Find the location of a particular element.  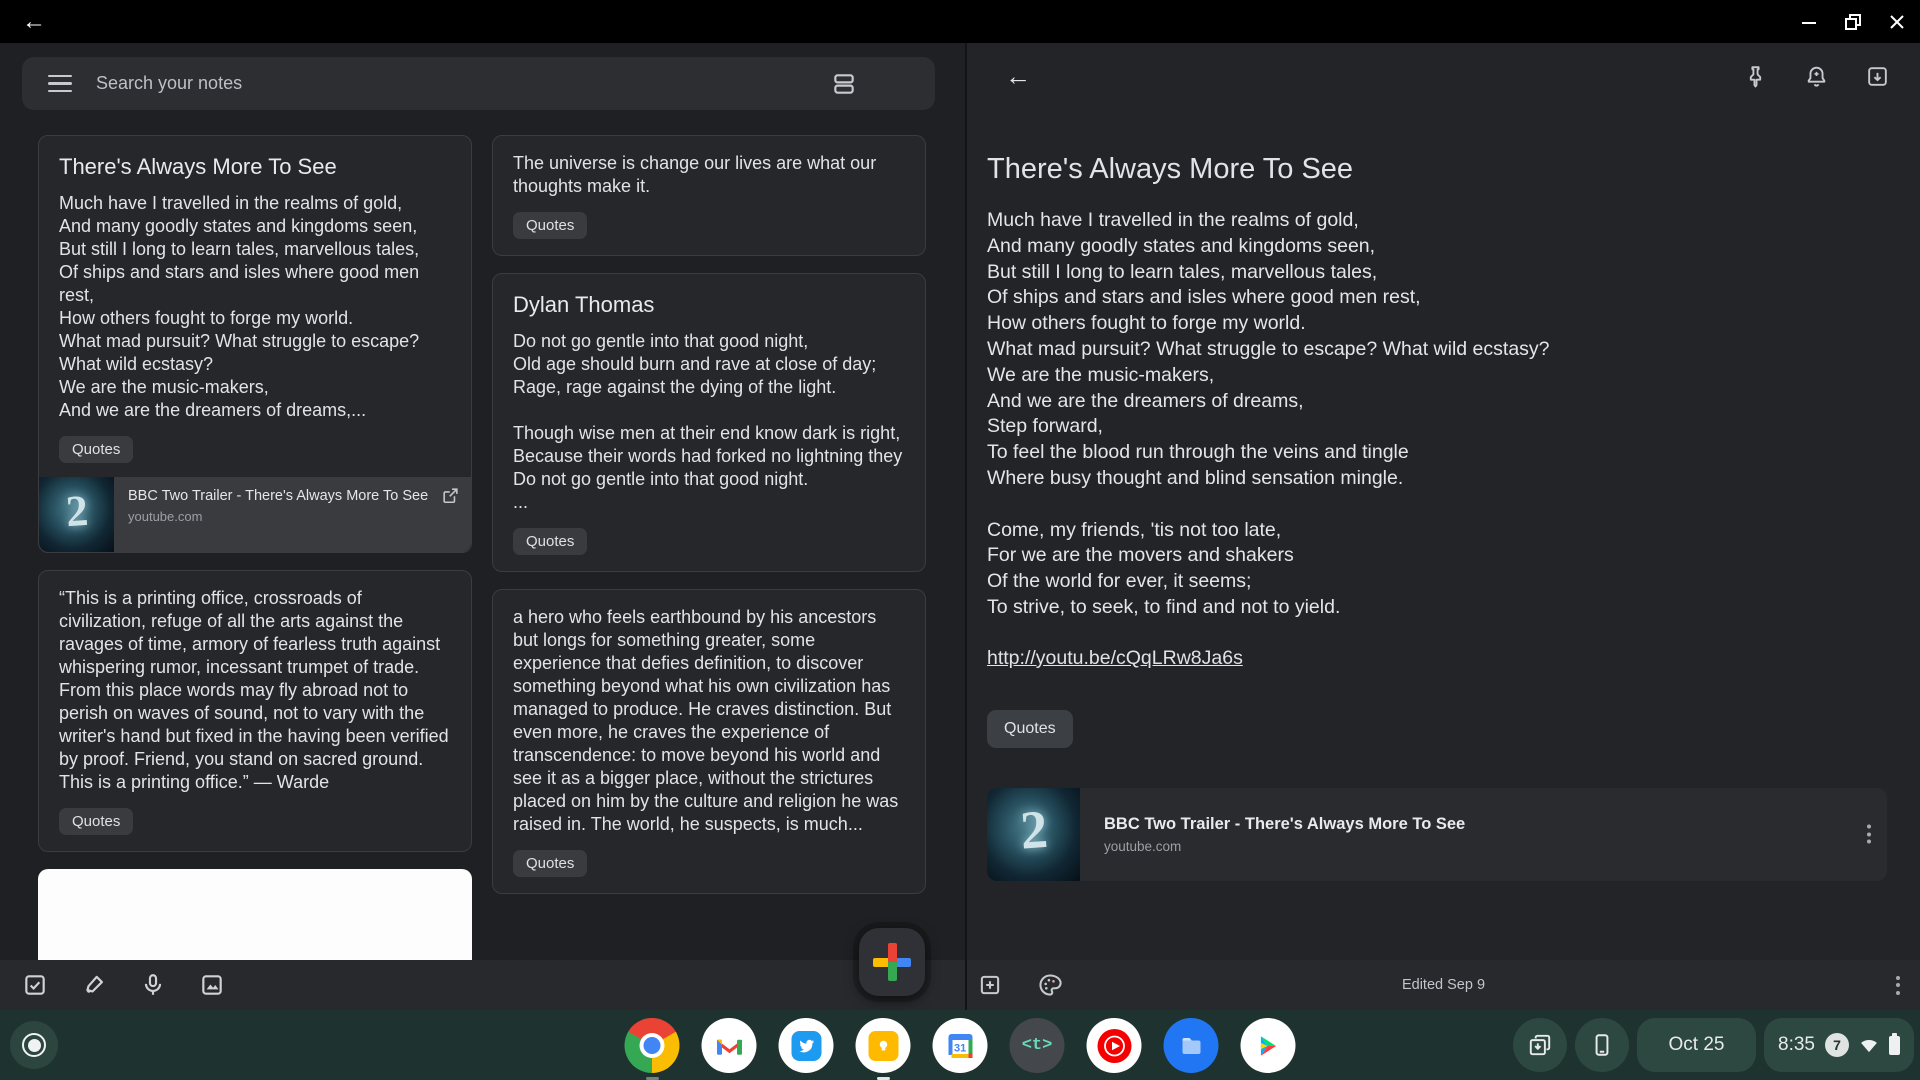

play-store-icon is located at coordinates (1268, 1045).